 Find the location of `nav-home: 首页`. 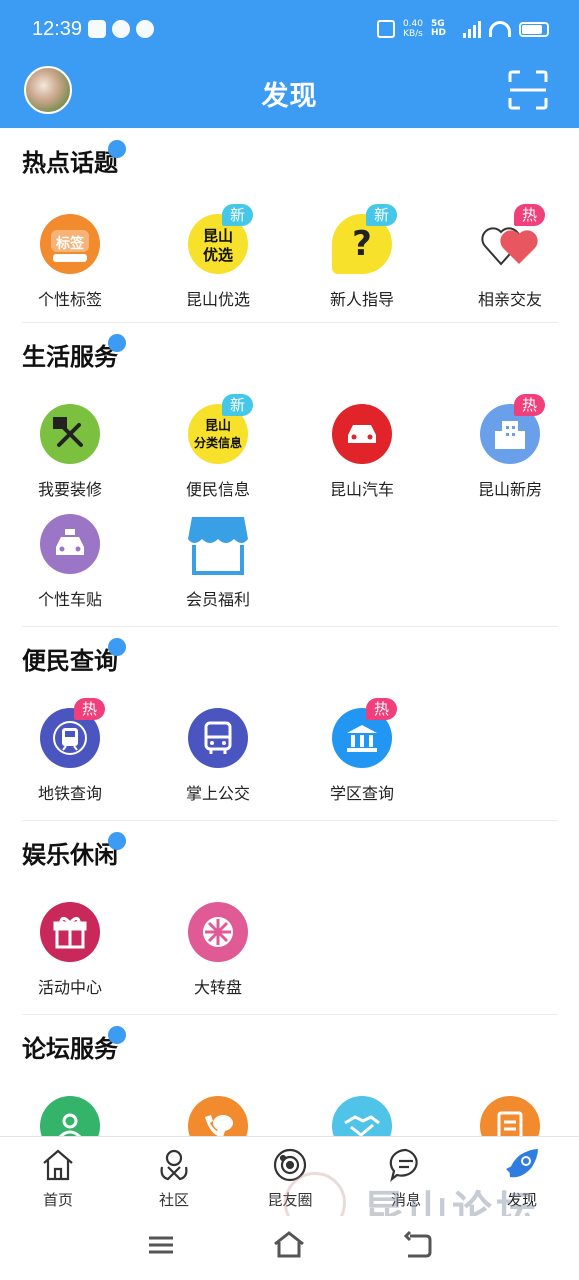

nav-home: 首页 is located at coordinates (58, 1176).